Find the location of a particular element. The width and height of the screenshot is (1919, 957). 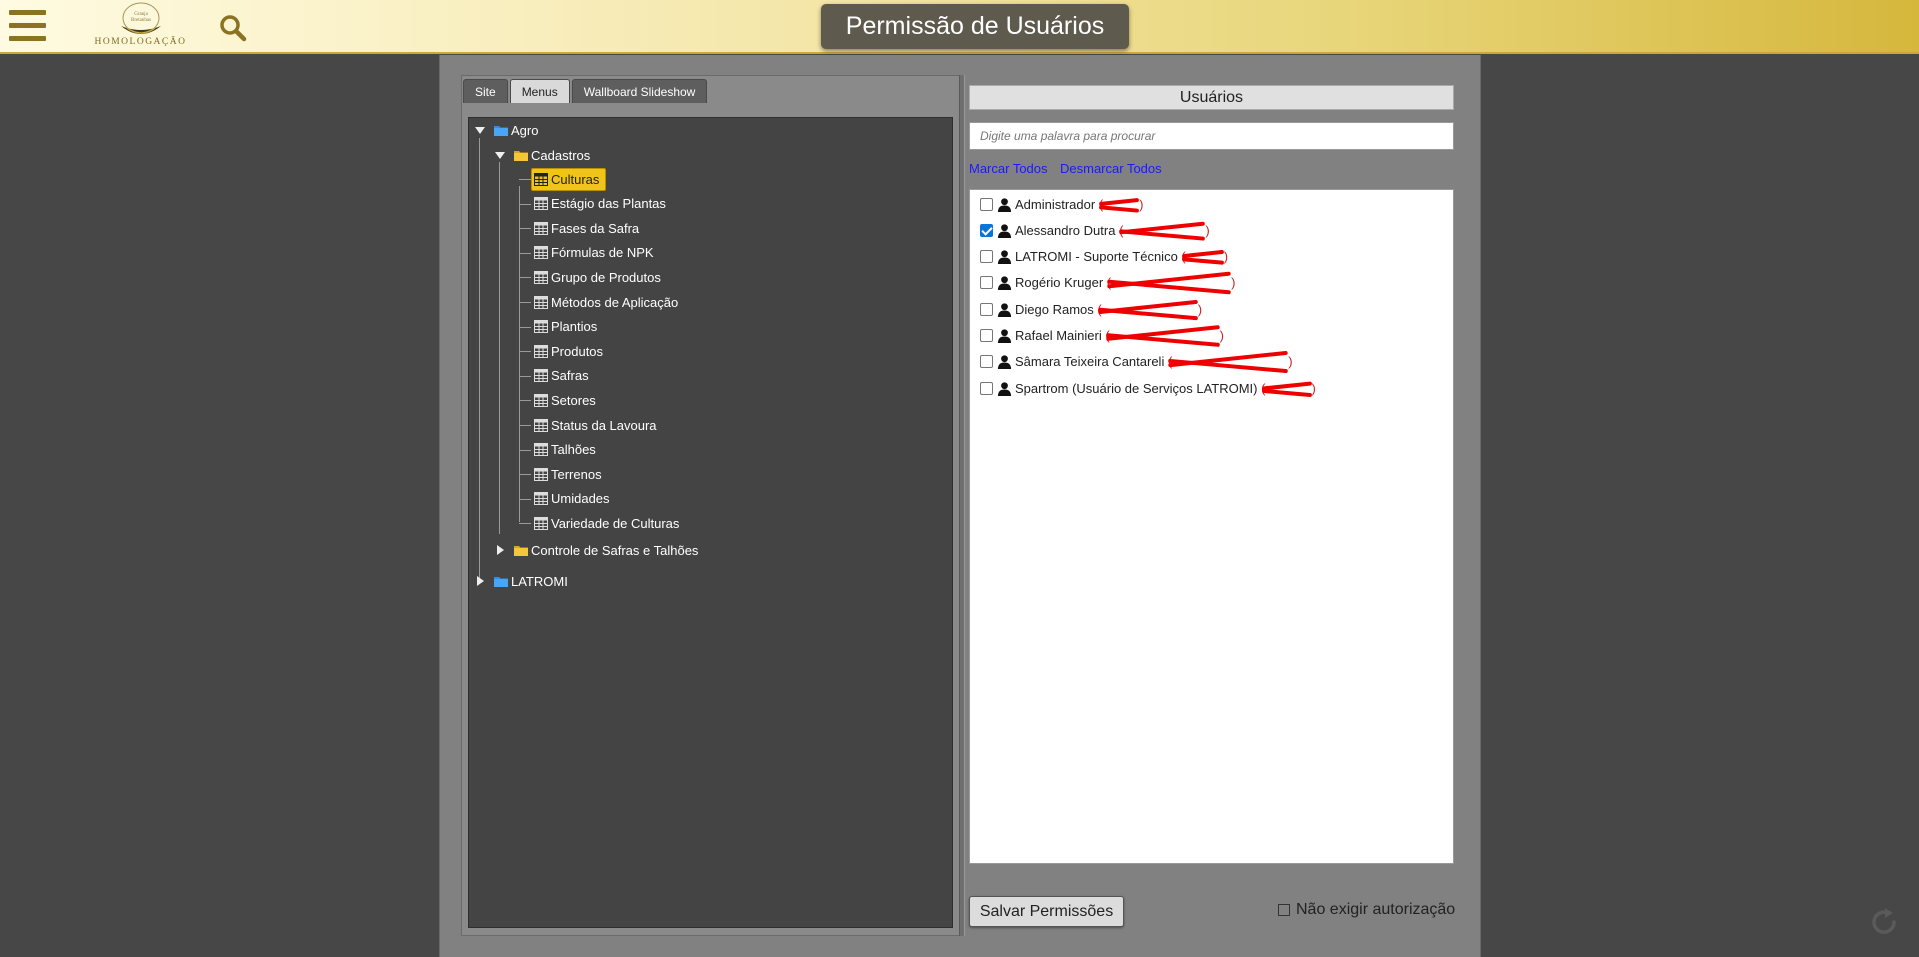

tree-node-label: Controle de Safras e Talhões is located at coordinates (615, 550).